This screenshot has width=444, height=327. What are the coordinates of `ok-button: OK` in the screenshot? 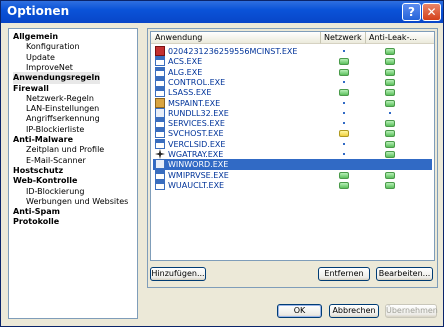 It's located at (299, 311).